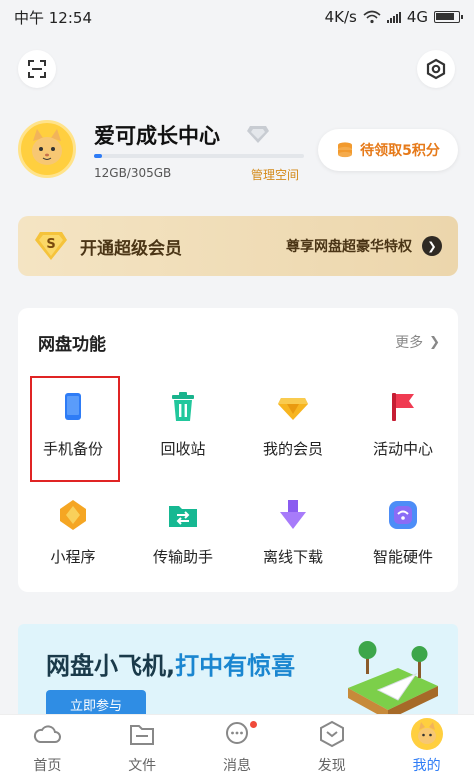 The height and width of the screenshot is (779, 474). I want to click on scan-icon, so click(37, 69).